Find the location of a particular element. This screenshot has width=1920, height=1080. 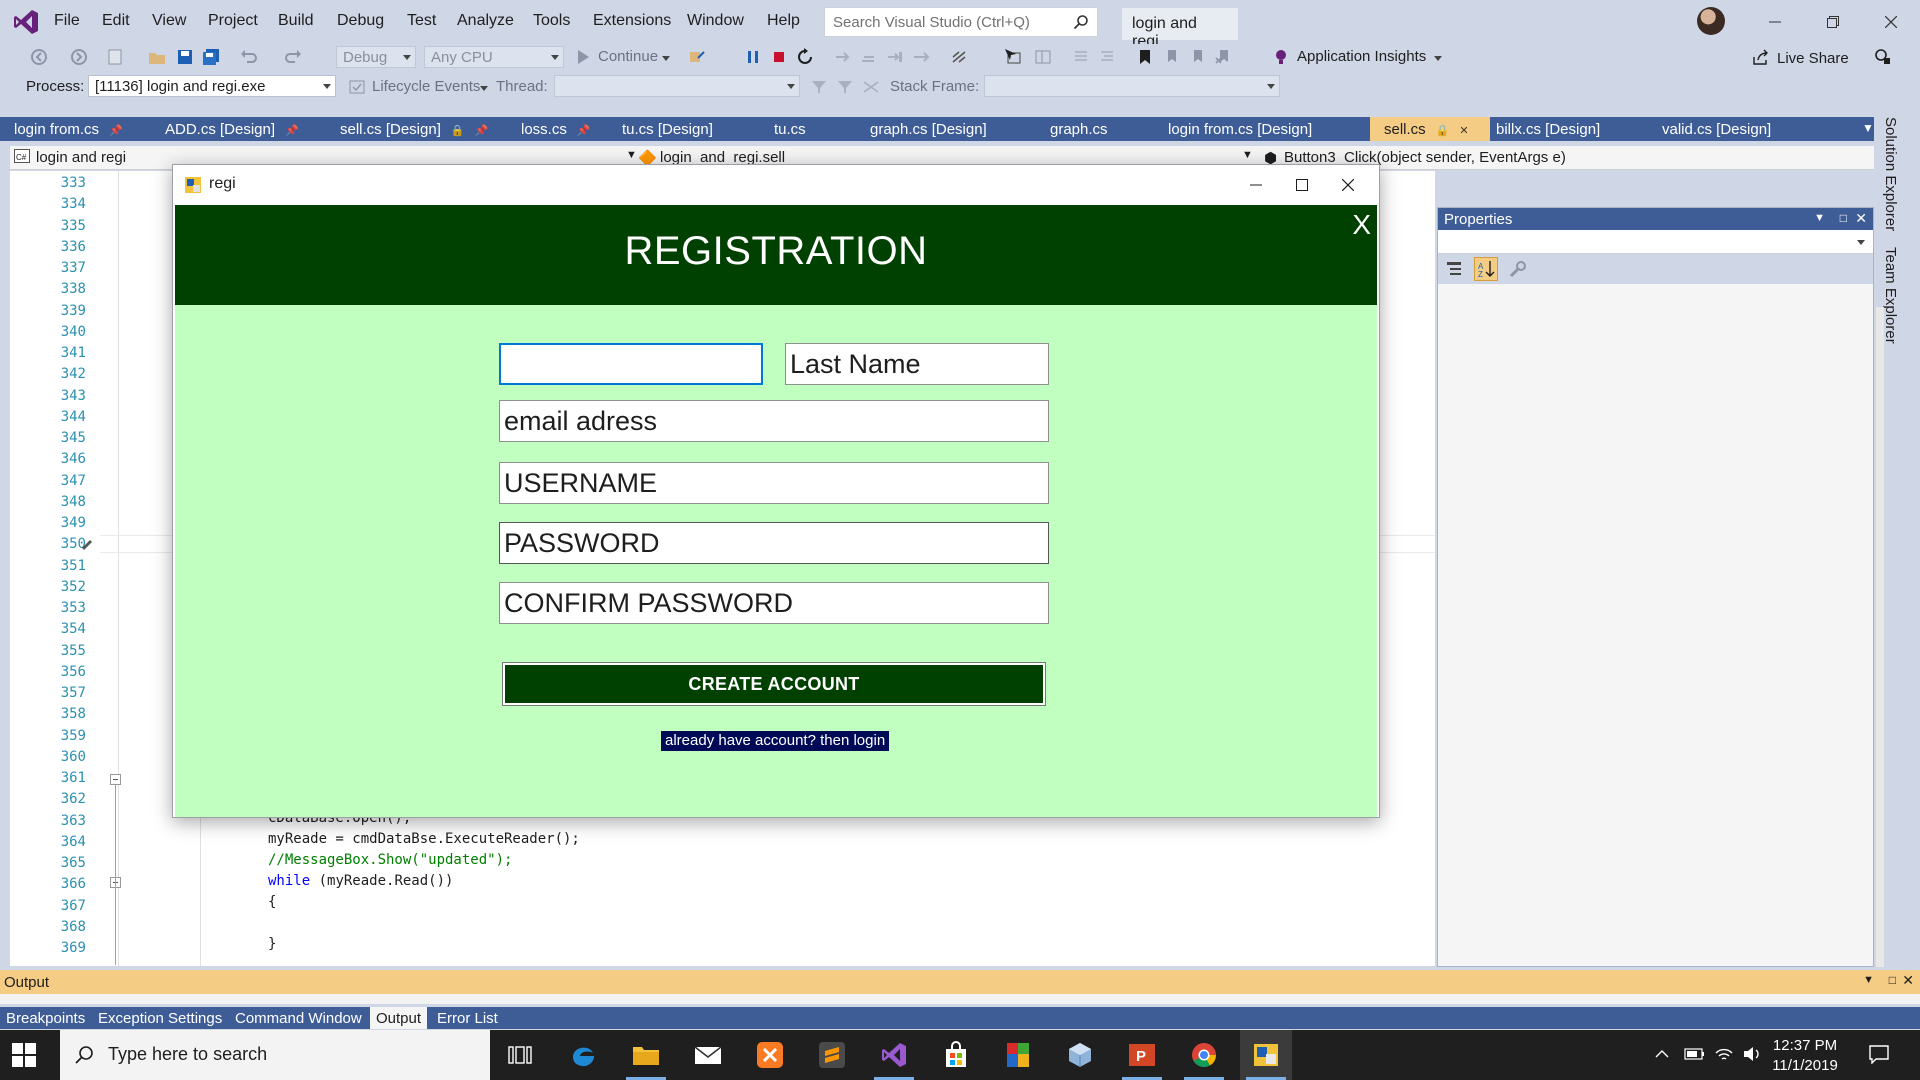

xampp-icon is located at coordinates (770, 1055).